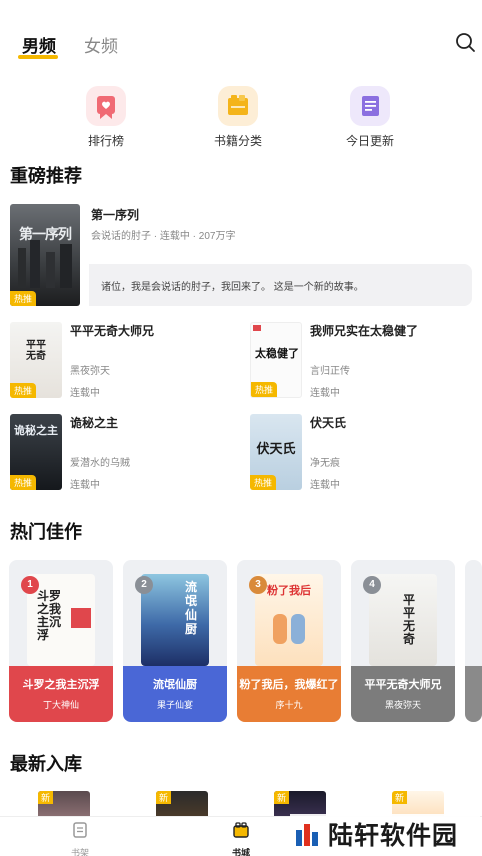  Describe the element at coordinates (280, 285) in the screenshot. I see `book-description: 诸位，我是会说话的肘子，我回来了。 这是一个新的故事。` at that location.